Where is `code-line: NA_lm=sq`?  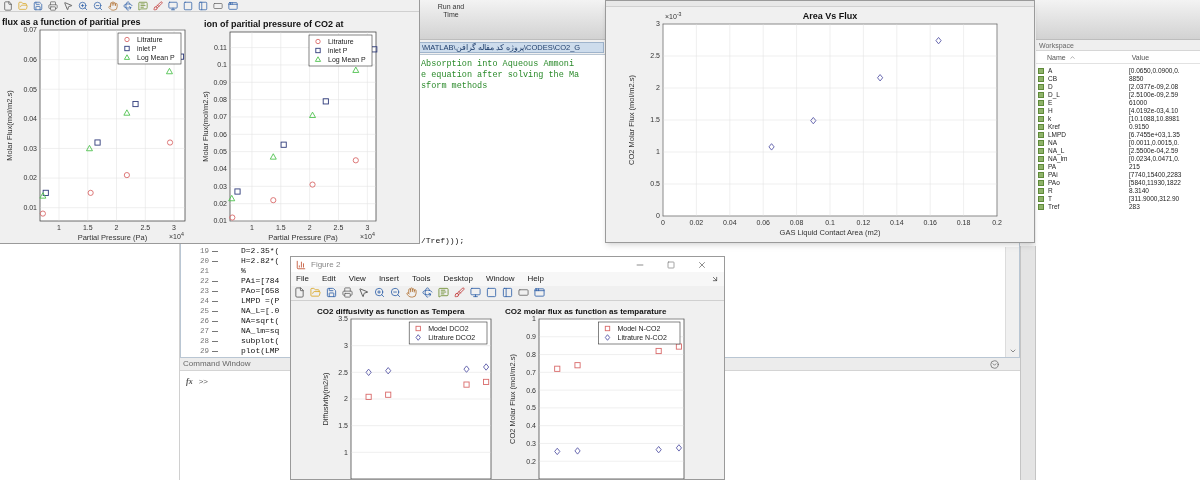 code-line: NA_lm=sq is located at coordinates (260, 331).